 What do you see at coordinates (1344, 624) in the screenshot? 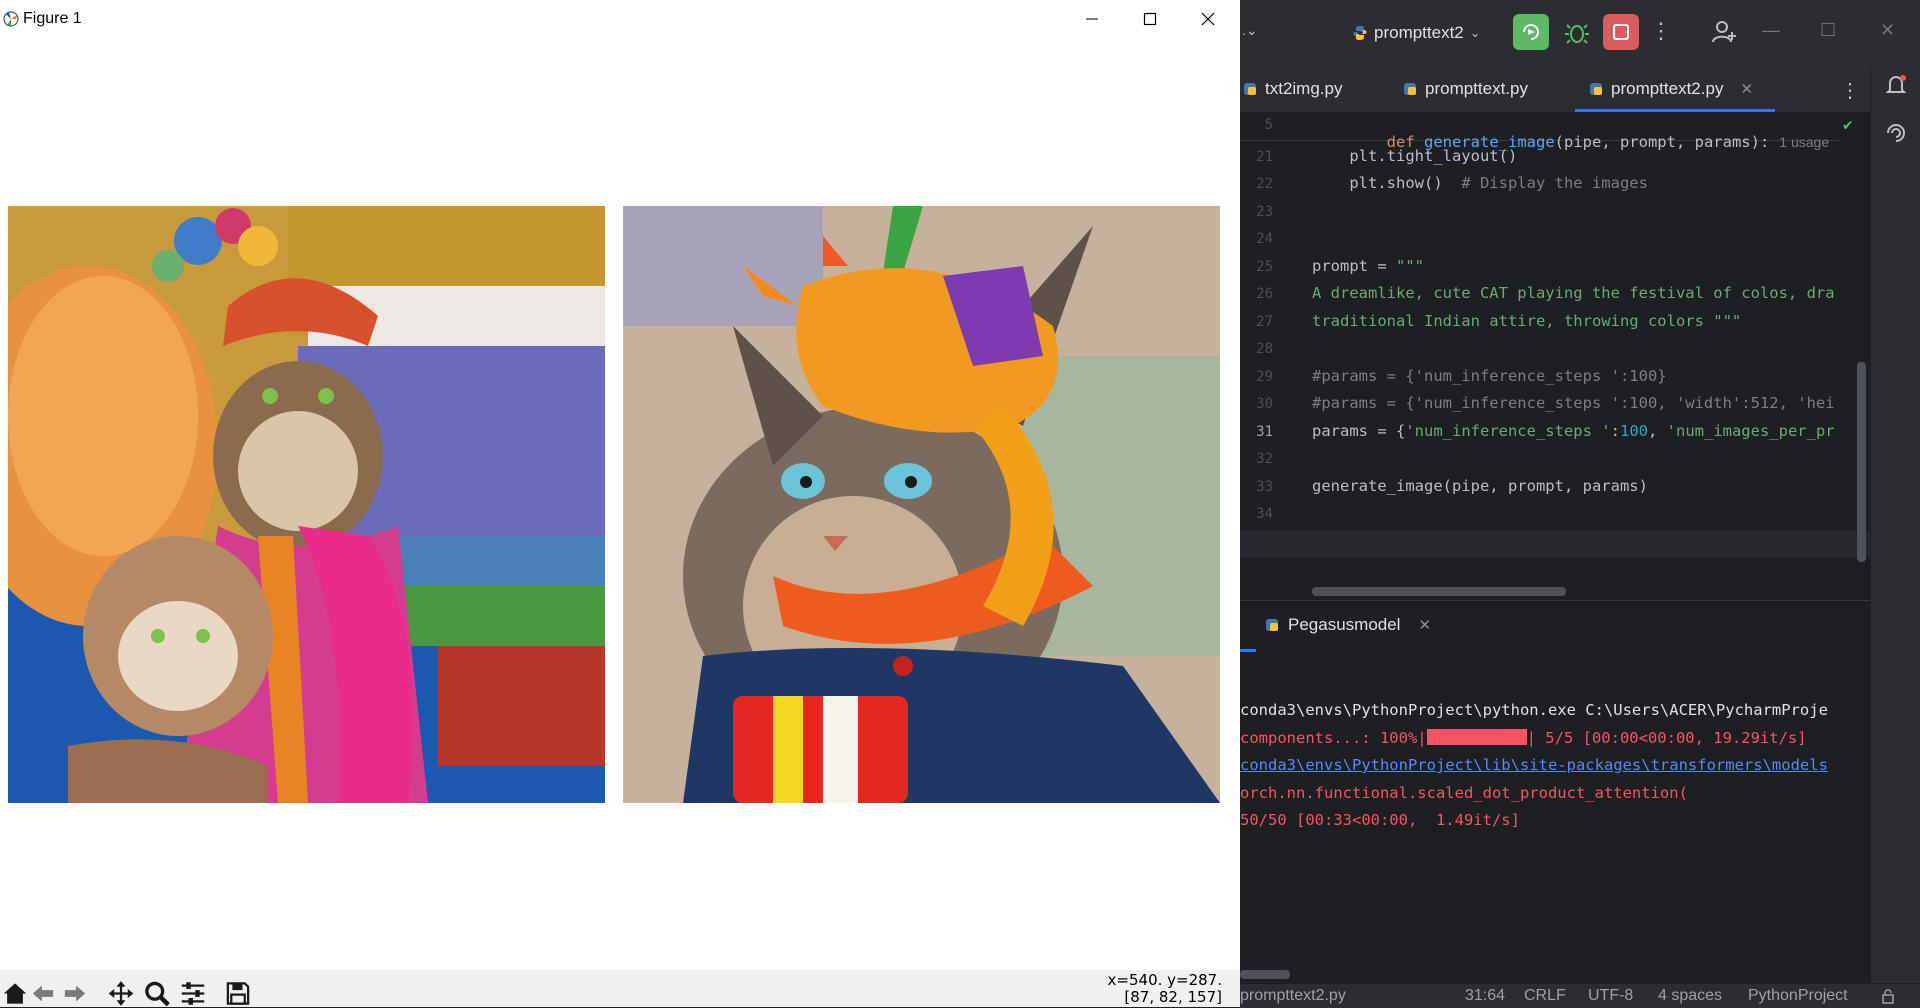
I see `run-tab-label: Pegasusmodel` at bounding box center [1344, 624].